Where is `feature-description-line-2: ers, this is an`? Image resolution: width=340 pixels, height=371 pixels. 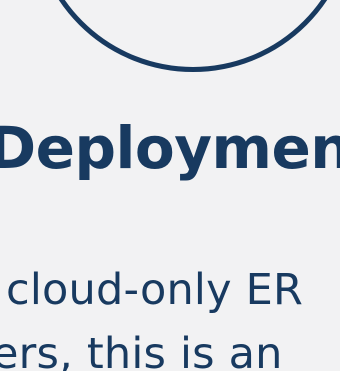 feature-description-line-2: ers, this is an is located at coordinates (141, 350).